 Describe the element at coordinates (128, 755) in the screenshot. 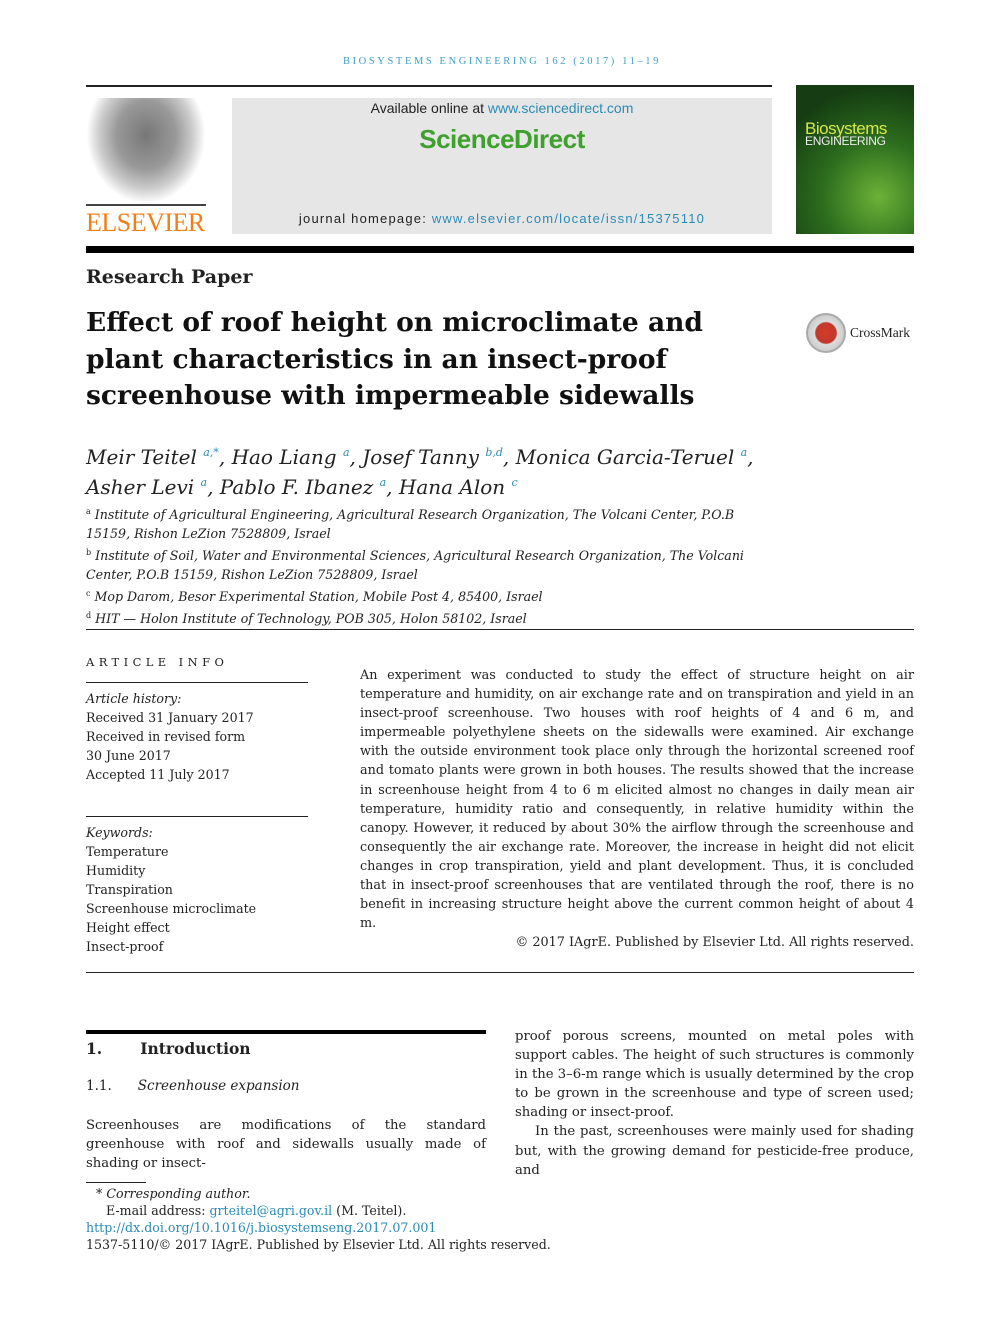

I see `history-item: 30 June 2017` at that location.